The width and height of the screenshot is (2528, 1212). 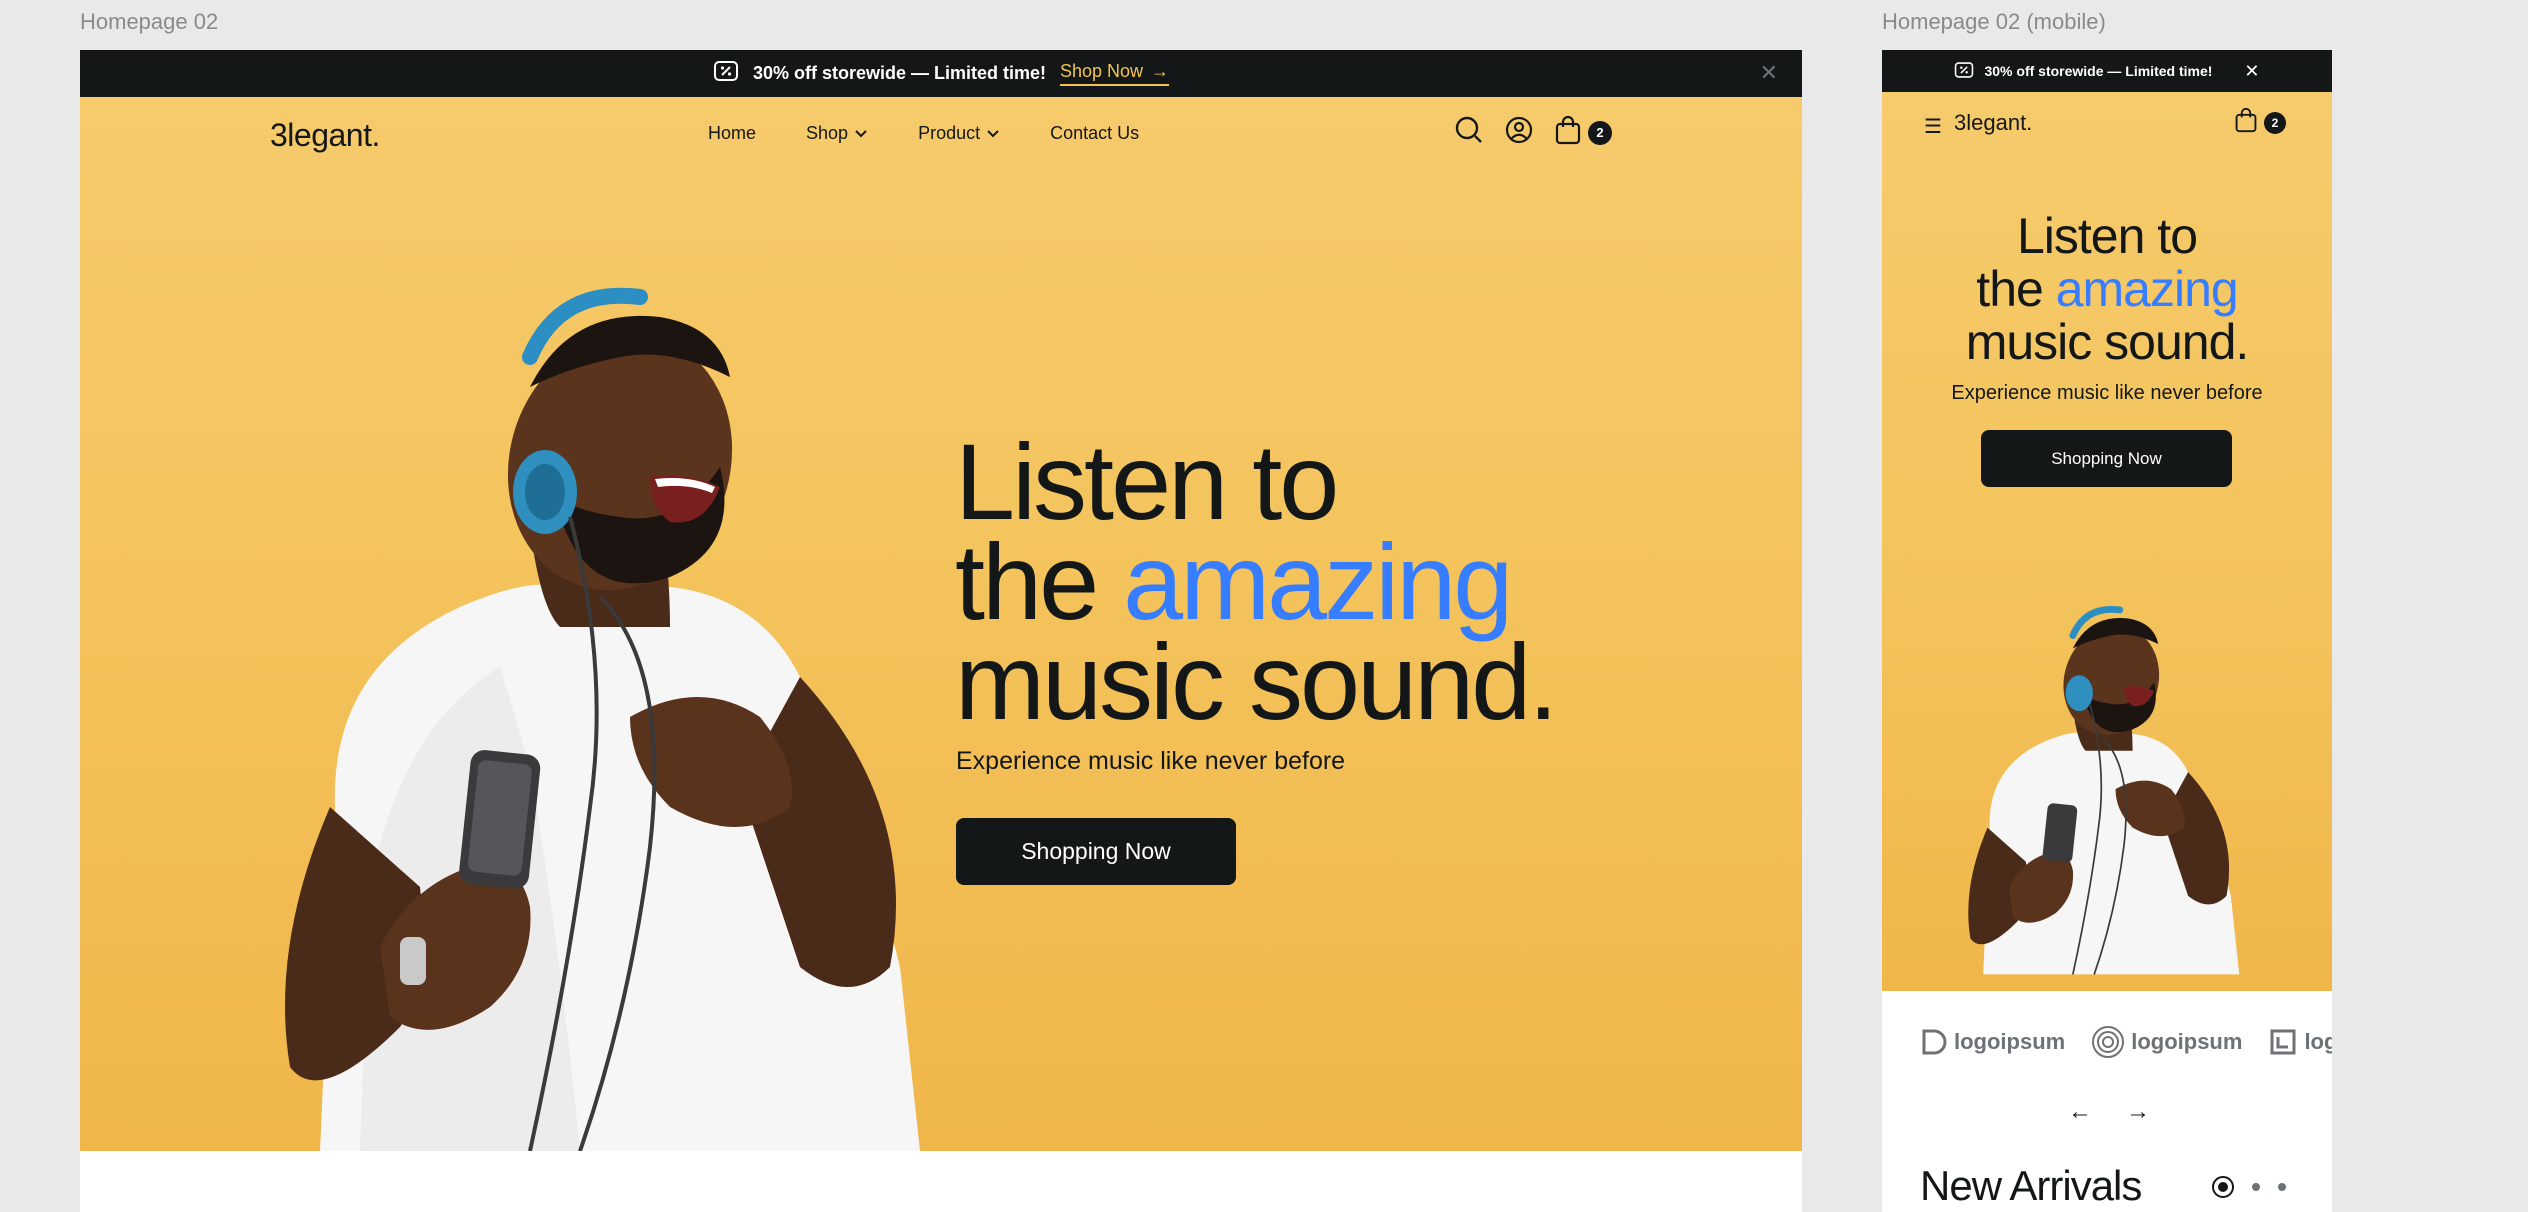 I want to click on brand-logo: 3legant., so click(x=325, y=135).